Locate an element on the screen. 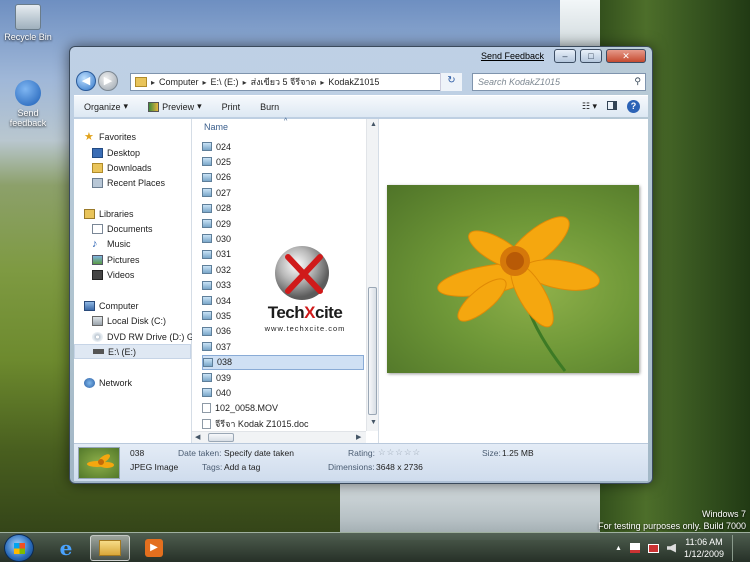 Image resolution: width=750 pixels, height=562 pixels. scroll-right-icon: ▶ is located at coordinates (358, 437).